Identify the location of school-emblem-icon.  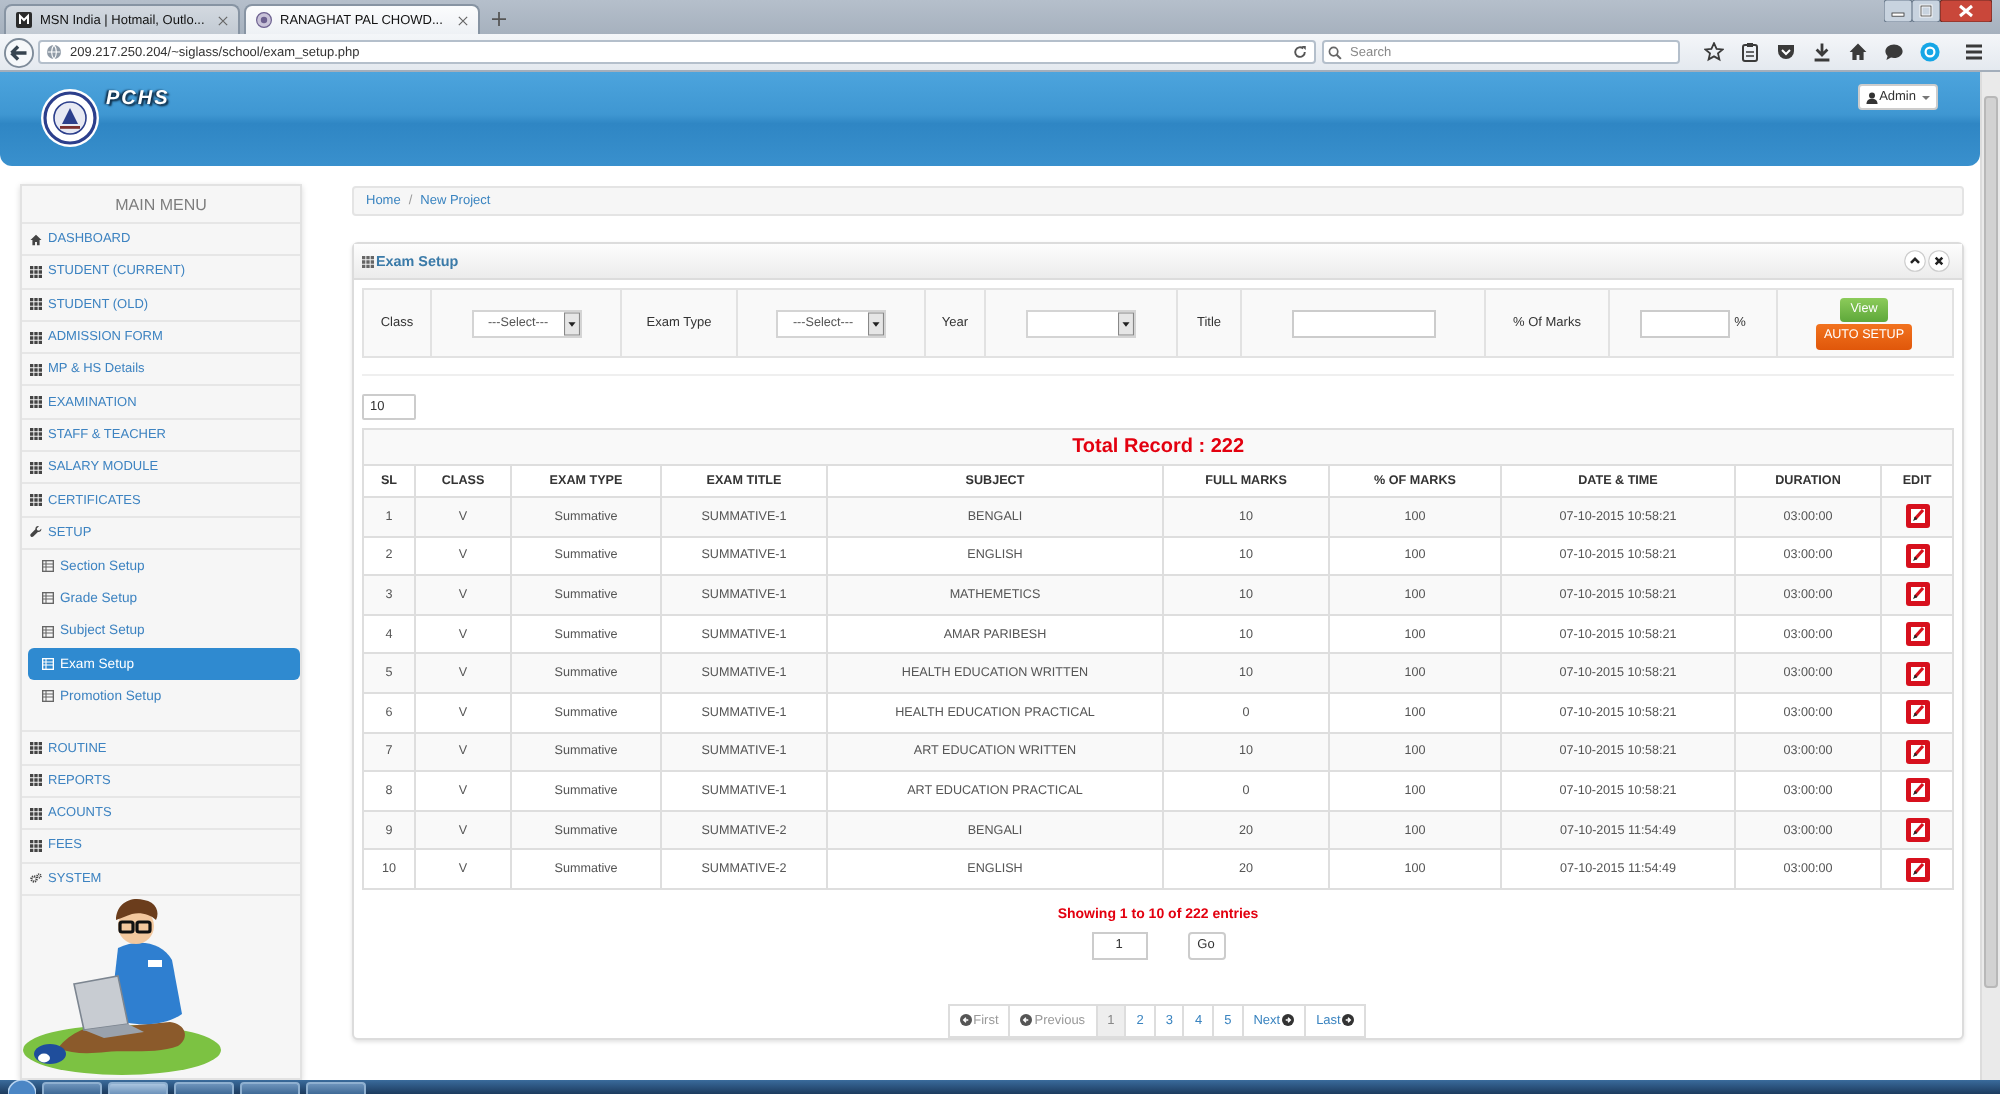
(70, 118).